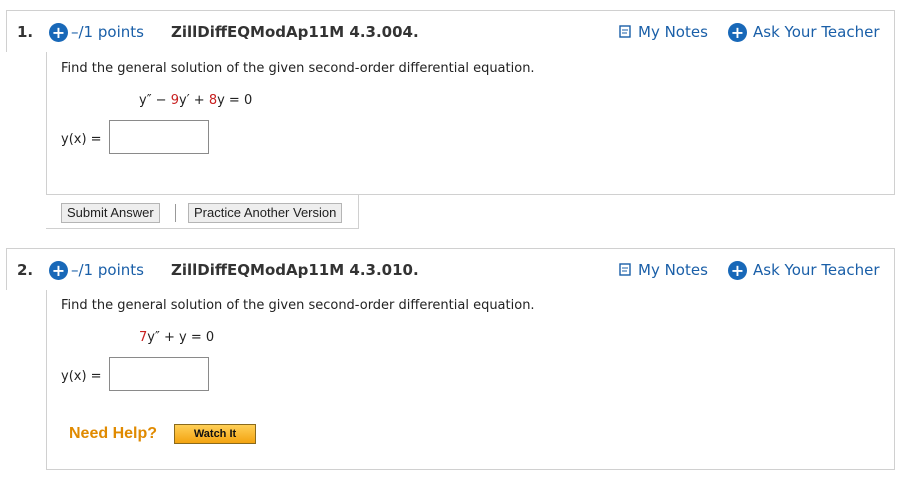 This screenshot has height=482, width=902. I want to click on question-title: ZillDiffEQModAp11M 4.3.004., so click(295, 32).